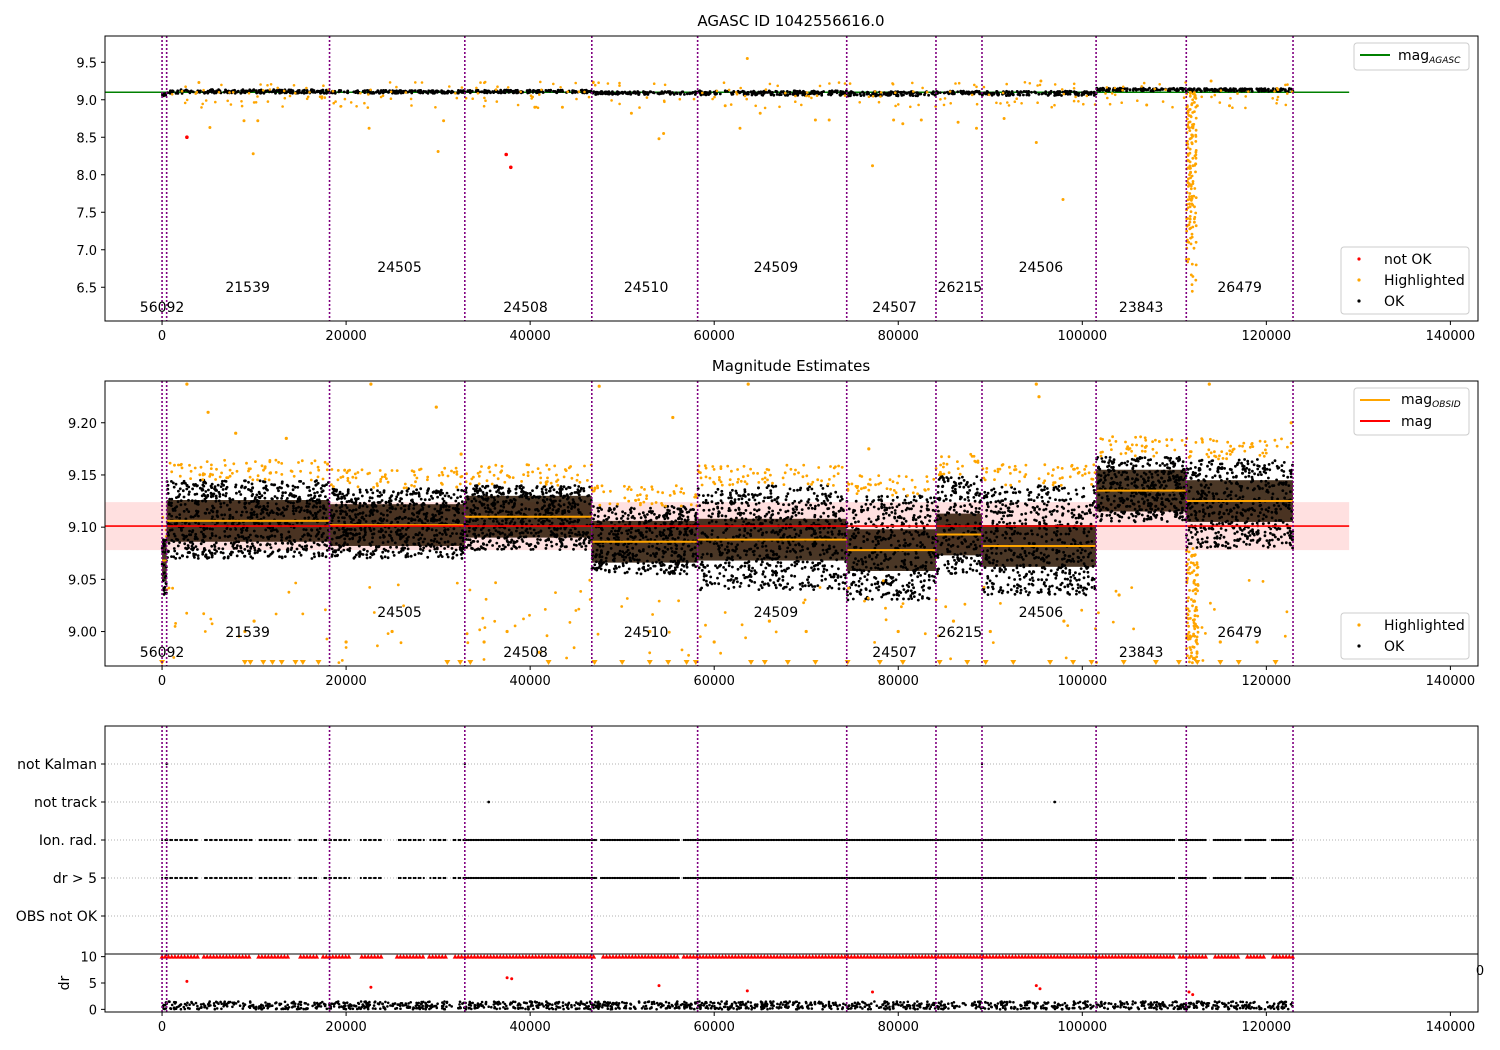 The width and height of the screenshot is (1500, 1050). Describe the element at coordinates (86, 138) in the screenshot. I see `agasc-ytick-label: 8.5` at that location.